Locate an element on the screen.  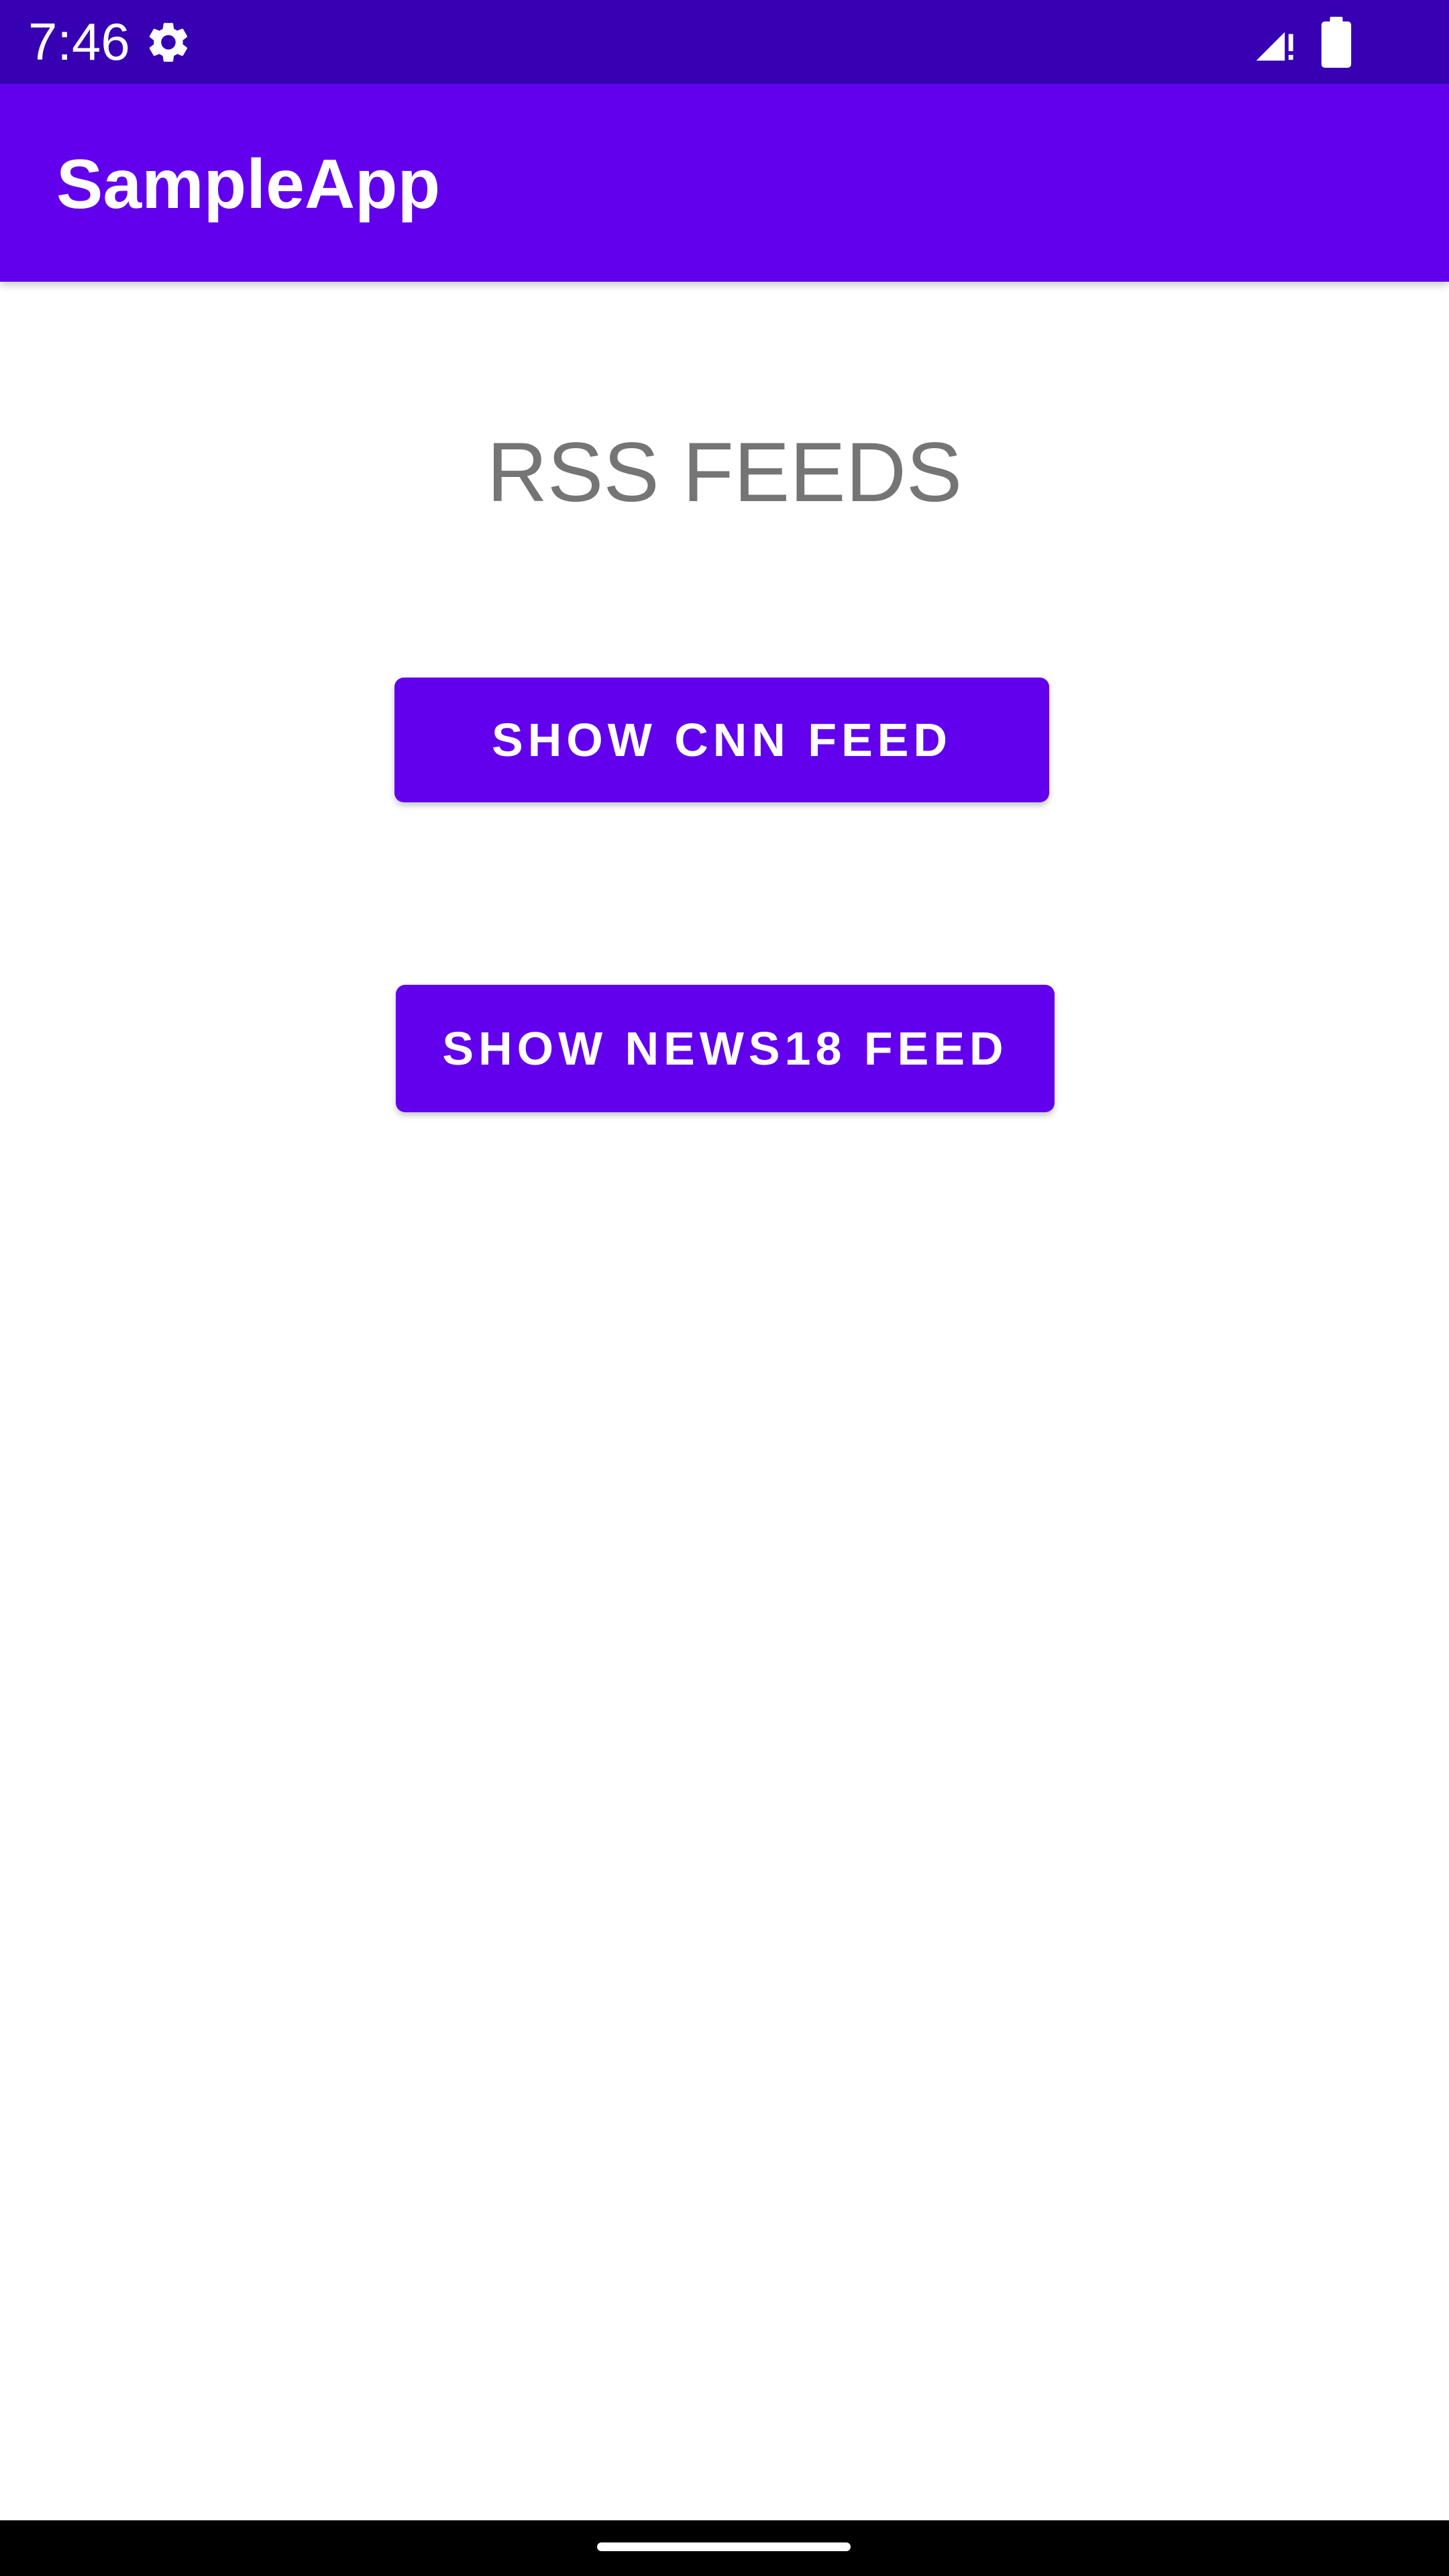
app-title: SampleApp is located at coordinates (248, 184).